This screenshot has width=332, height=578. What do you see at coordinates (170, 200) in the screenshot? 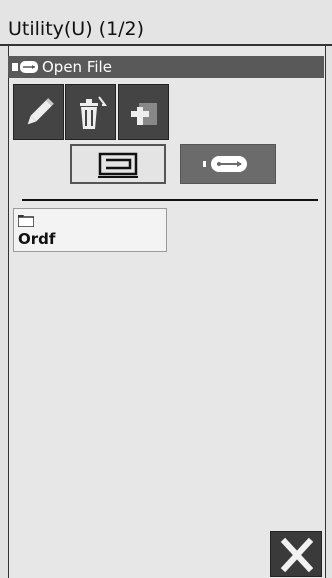
I see `list-divider` at bounding box center [170, 200].